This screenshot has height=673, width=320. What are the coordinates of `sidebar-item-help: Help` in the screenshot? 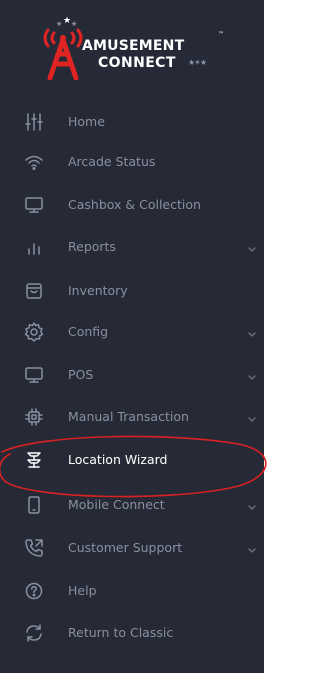 It's located at (132, 591).